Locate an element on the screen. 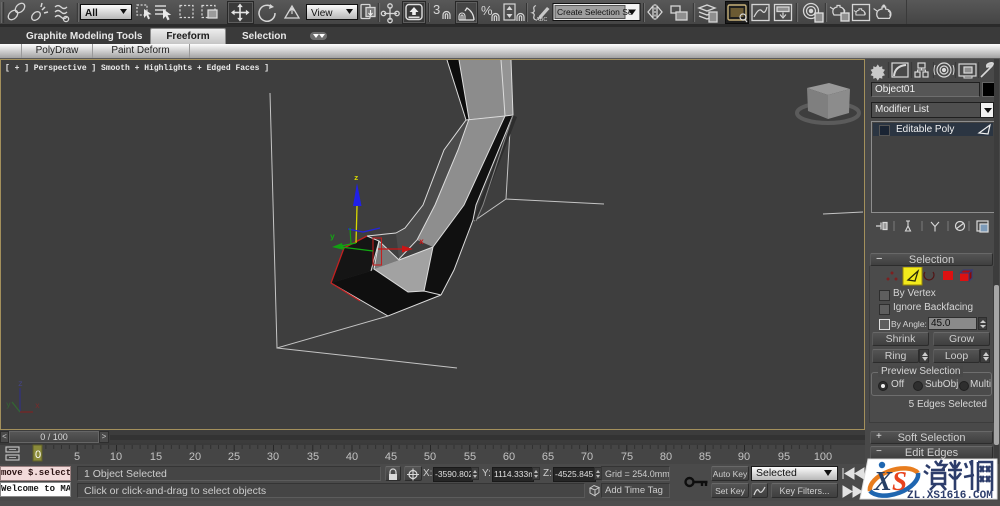 The image size is (1000, 506). svg-text: 0 is located at coordinates (38, 455).